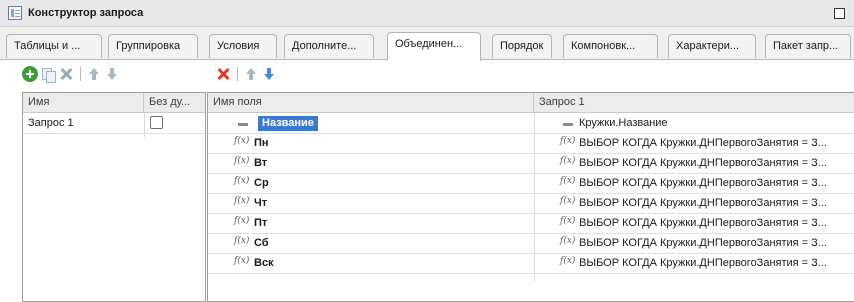 The width and height of the screenshot is (854, 302). What do you see at coordinates (51, 123) in the screenshot?
I see `query-name: Запрос 1` at bounding box center [51, 123].